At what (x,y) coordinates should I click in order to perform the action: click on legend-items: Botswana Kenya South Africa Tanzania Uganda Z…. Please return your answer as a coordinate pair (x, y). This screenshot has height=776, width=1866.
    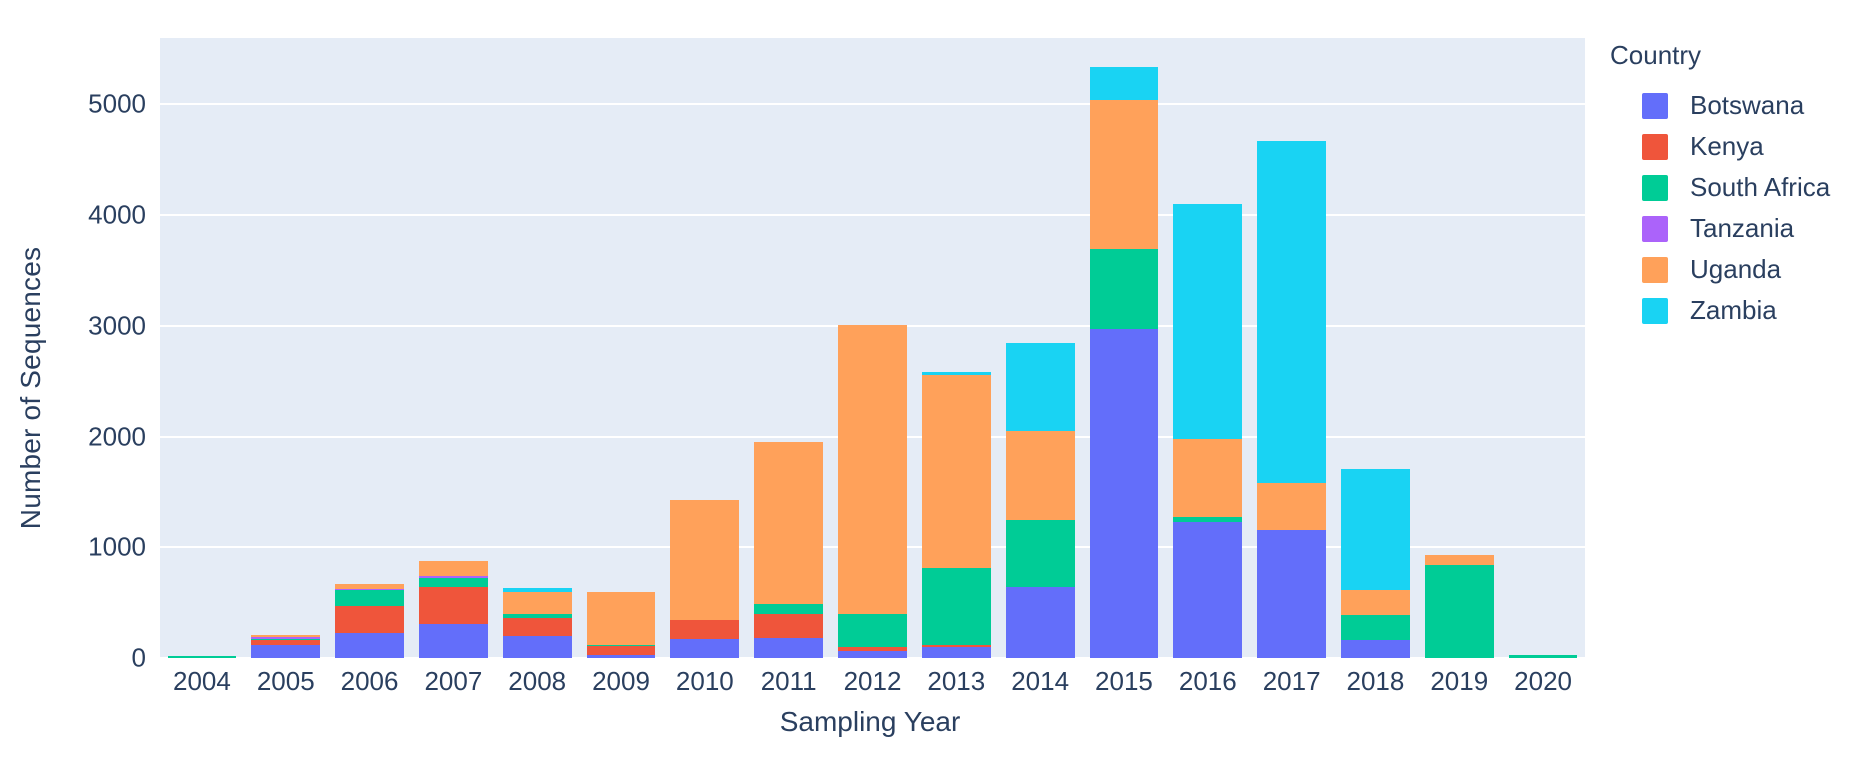
    Looking at the image, I should click on (1737, 208).